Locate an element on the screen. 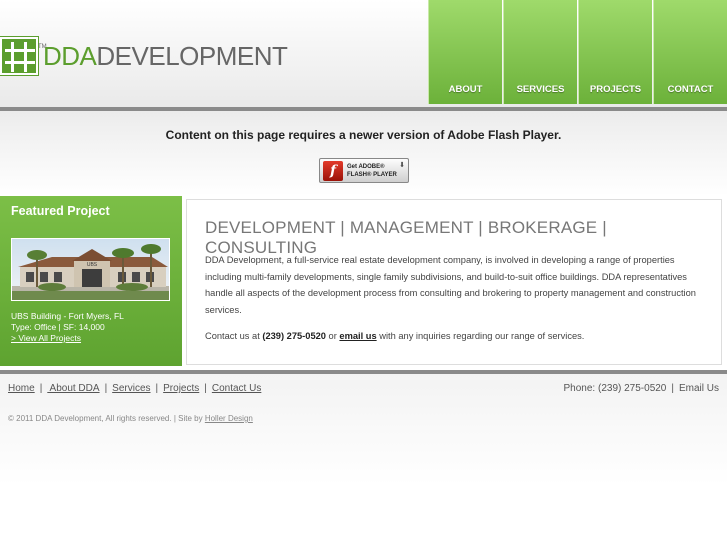  building-image: UBS is located at coordinates (90, 269).